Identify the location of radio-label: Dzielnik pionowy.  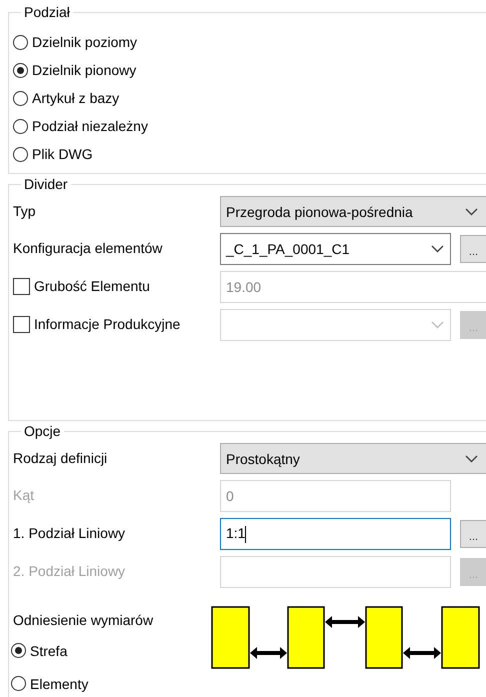
(84, 70).